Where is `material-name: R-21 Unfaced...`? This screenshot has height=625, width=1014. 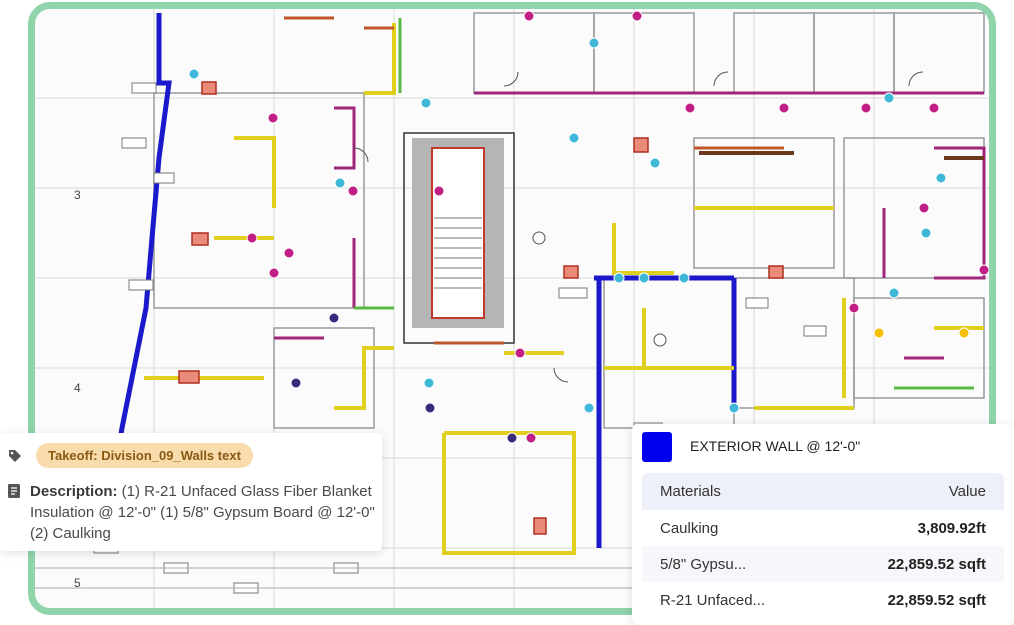
material-name: R-21 Unfaced... is located at coordinates (713, 600).